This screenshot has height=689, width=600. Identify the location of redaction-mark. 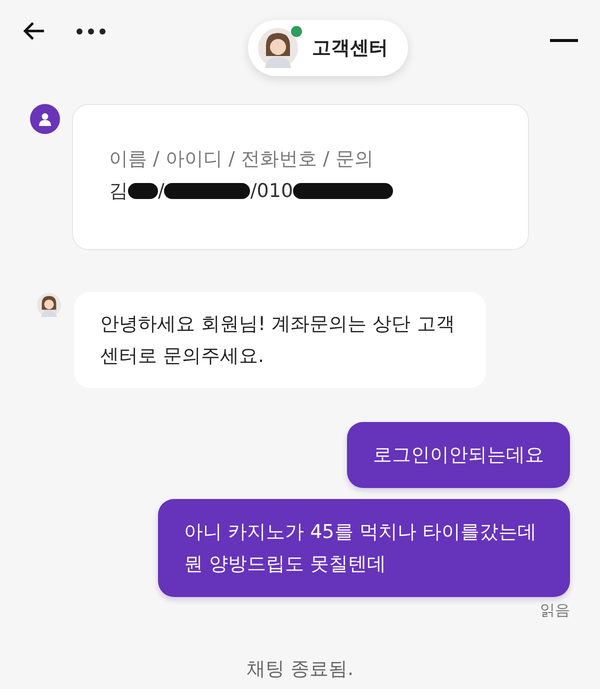
(143, 191).